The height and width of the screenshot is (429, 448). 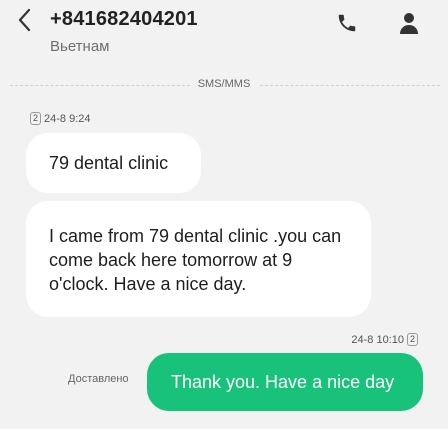 I want to click on call-button, so click(x=347, y=23).